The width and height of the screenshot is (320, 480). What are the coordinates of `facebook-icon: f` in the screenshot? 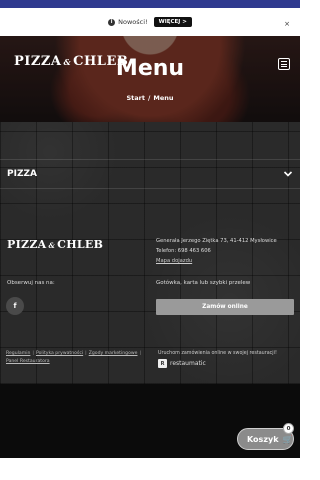 It's located at (15, 306).